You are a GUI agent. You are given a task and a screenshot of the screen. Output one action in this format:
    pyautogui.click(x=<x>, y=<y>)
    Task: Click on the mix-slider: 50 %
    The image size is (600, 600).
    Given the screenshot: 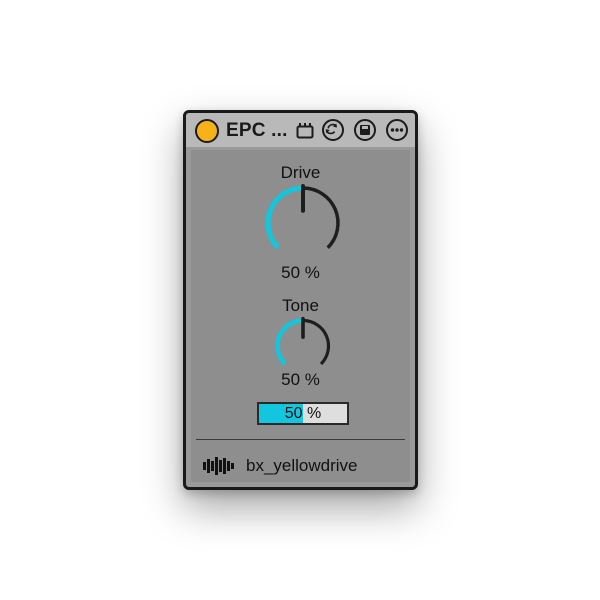 What is the action you would take?
    pyautogui.click(x=303, y=413)
    